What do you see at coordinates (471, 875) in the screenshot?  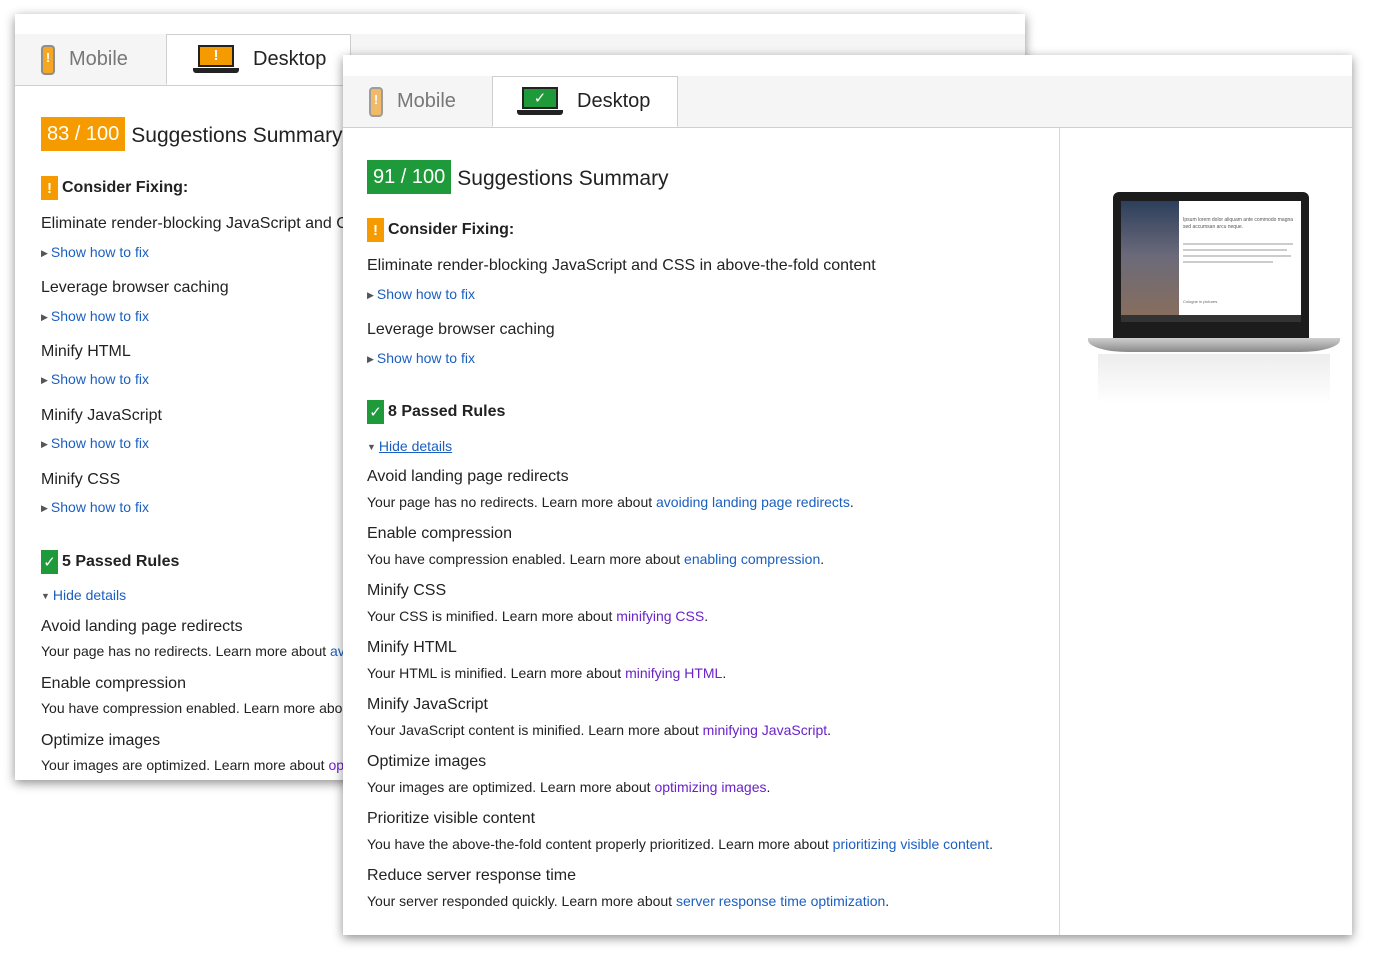 I see `passed-rule-title: Reduce server response time` at bounding box center [471, 875].